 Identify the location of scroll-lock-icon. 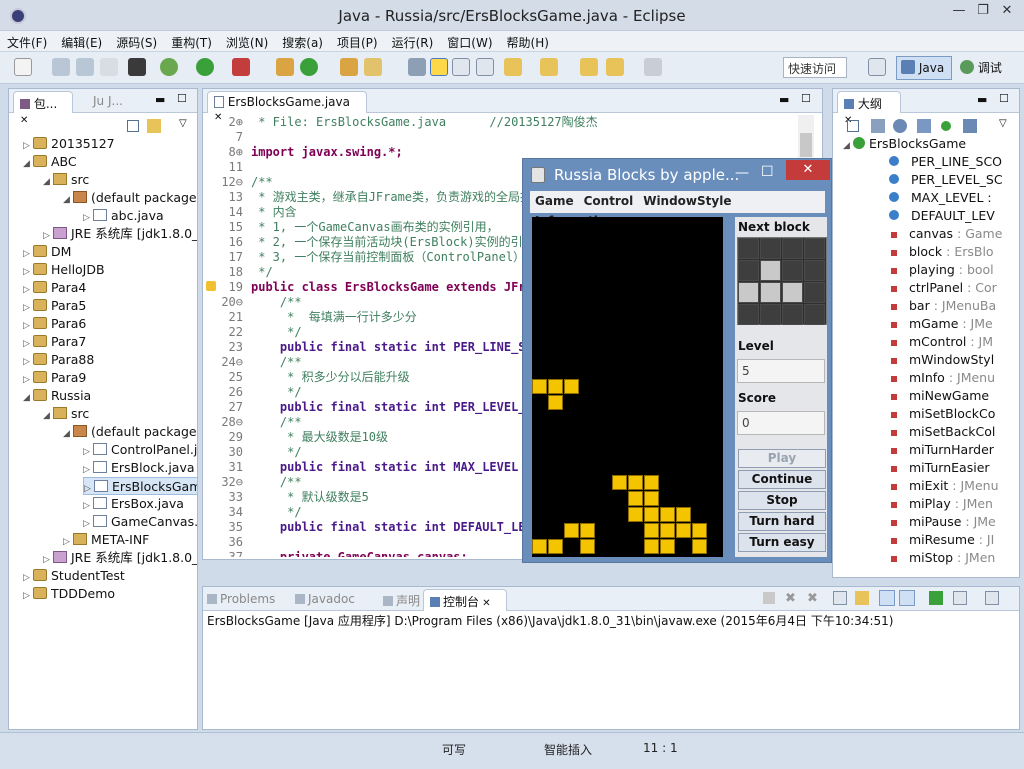
(862, 598).